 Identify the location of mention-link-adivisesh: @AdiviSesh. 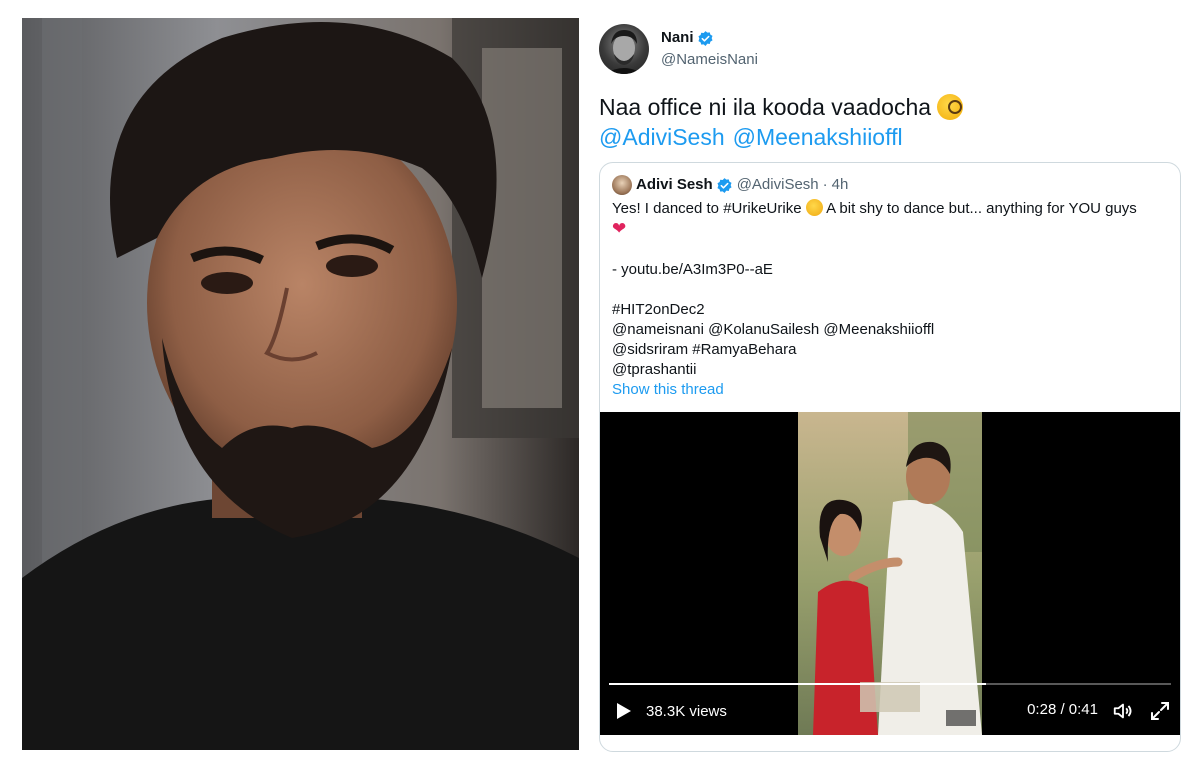
(662, 137).